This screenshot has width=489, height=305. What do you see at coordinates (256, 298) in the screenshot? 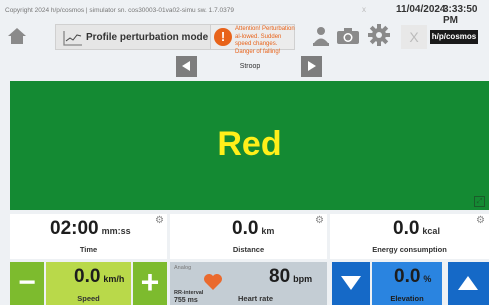
I see `heart-label: Heart rate` at bounding box center [256, 298].